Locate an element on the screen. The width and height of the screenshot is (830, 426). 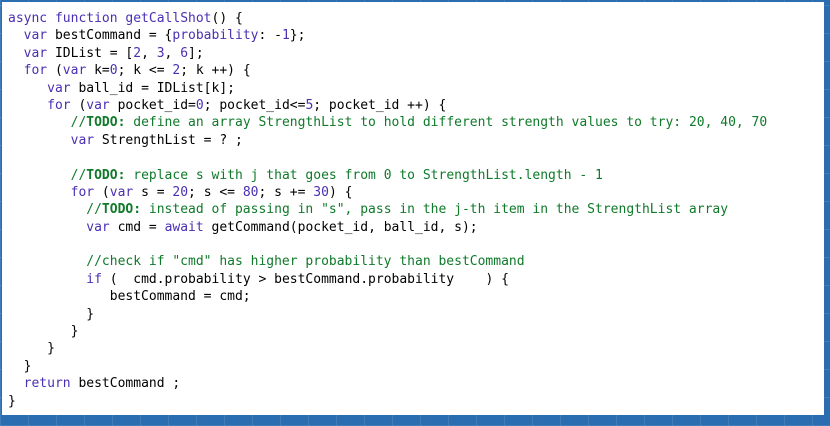
code-token: bestCommand = { is located at coordinates (110, 36).